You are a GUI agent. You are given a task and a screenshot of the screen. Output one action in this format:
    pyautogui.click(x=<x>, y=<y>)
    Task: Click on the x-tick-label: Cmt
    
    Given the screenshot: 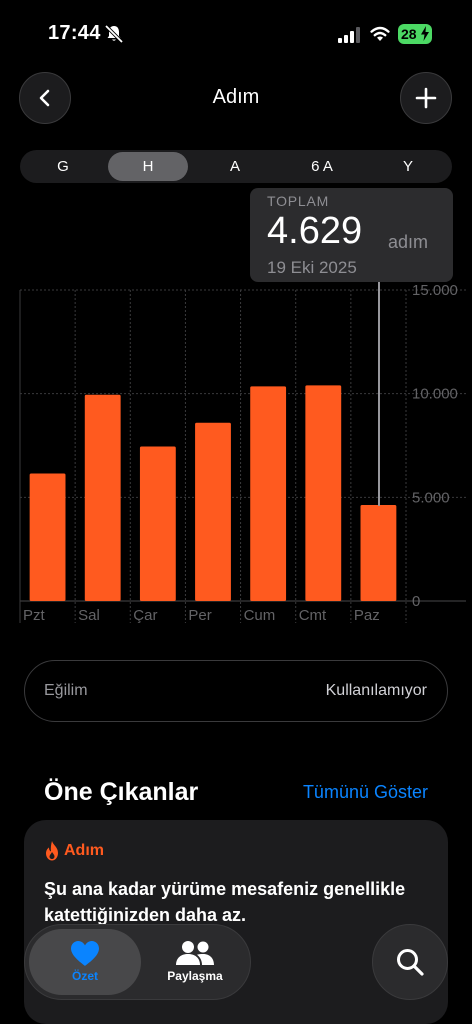 What is the action you would take?
    pyautogui.click(x=313, y=615)
    